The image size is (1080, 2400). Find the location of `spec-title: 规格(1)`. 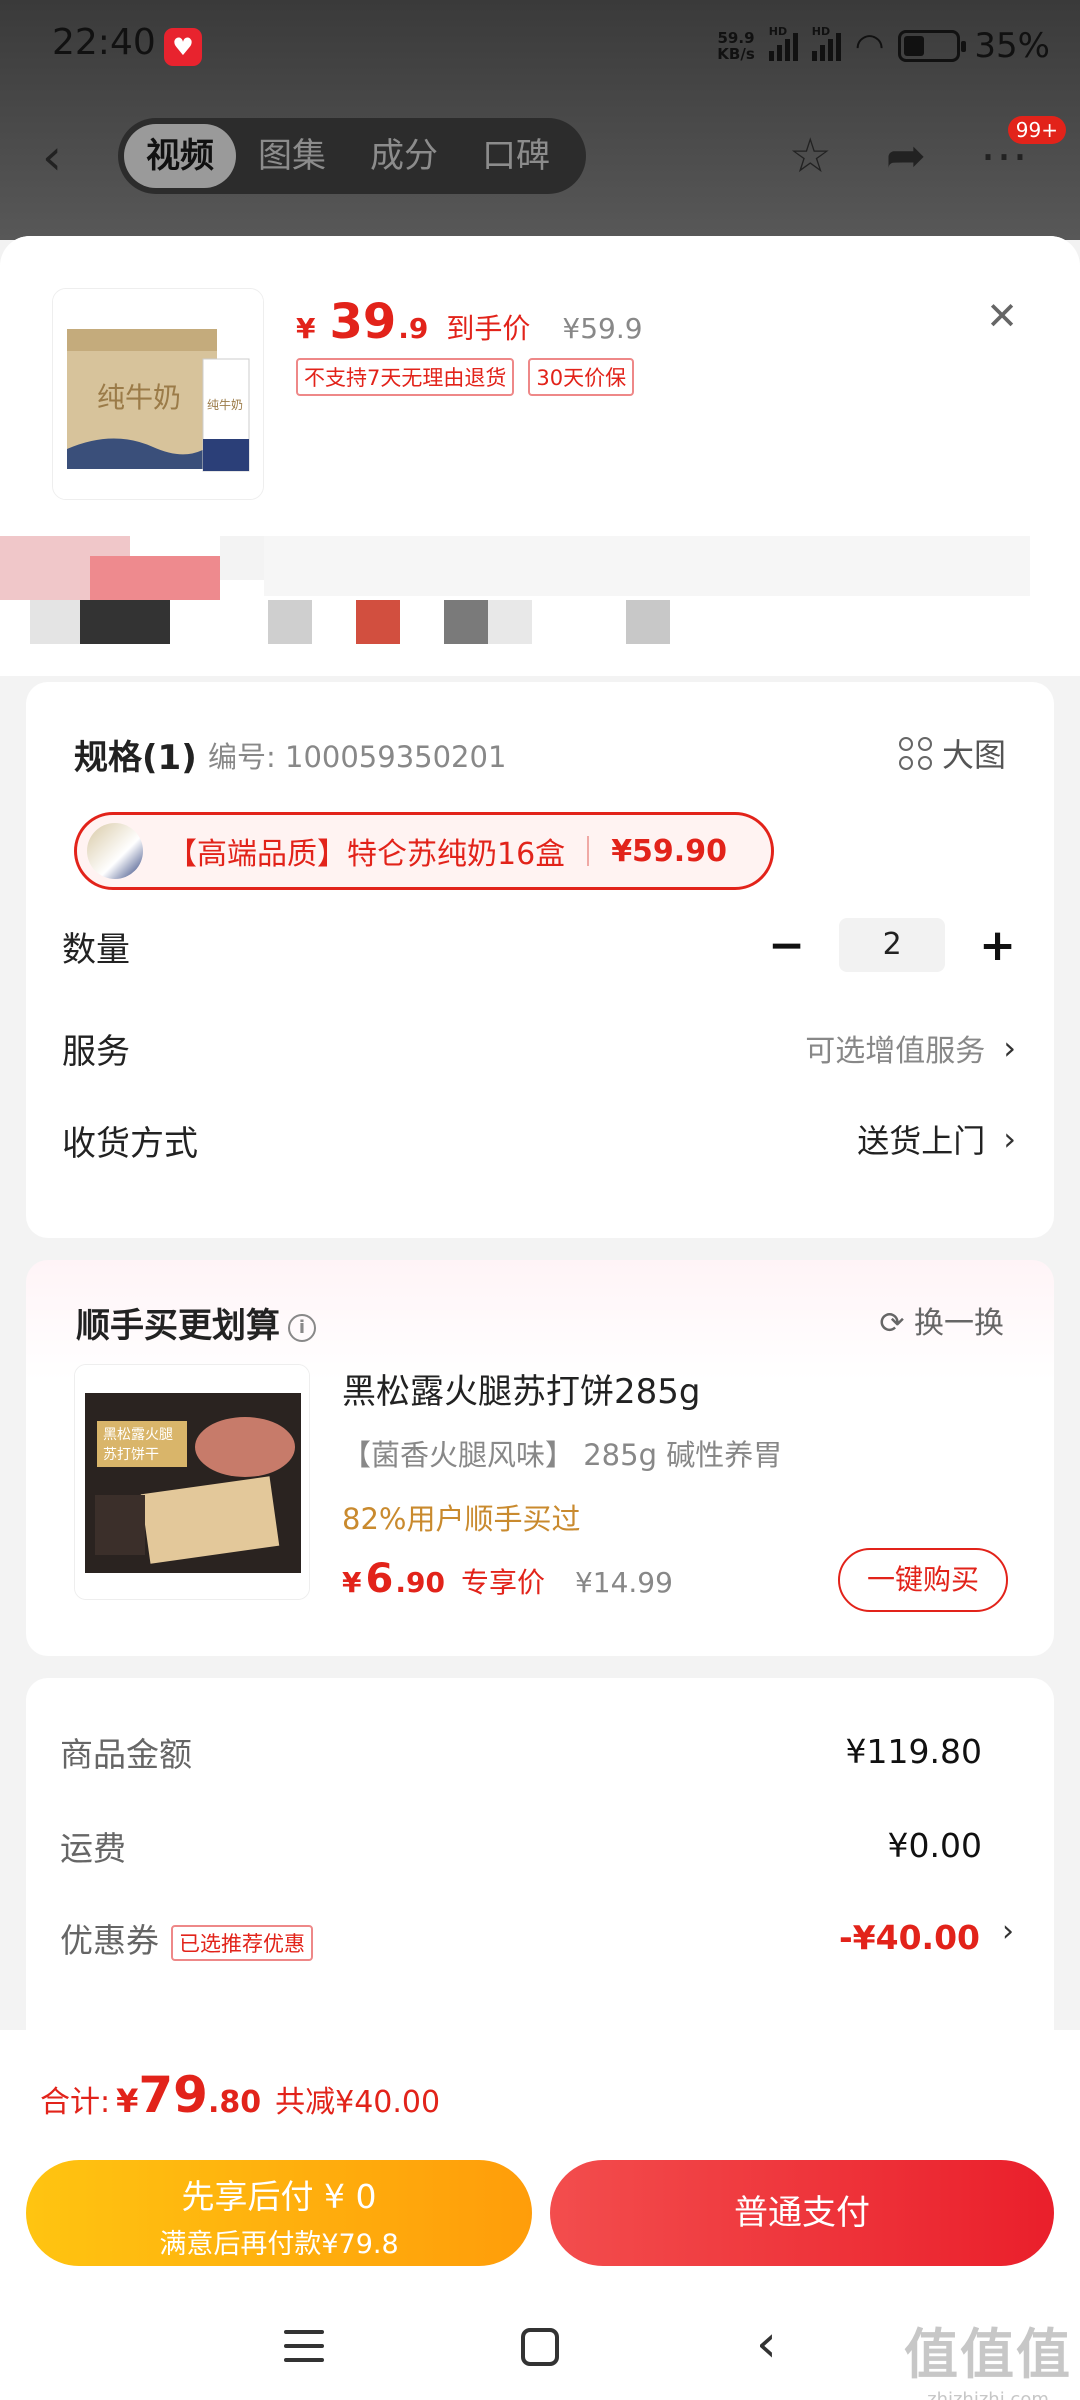

spec-title: 规格(1) is located at coordinates (135, 758).